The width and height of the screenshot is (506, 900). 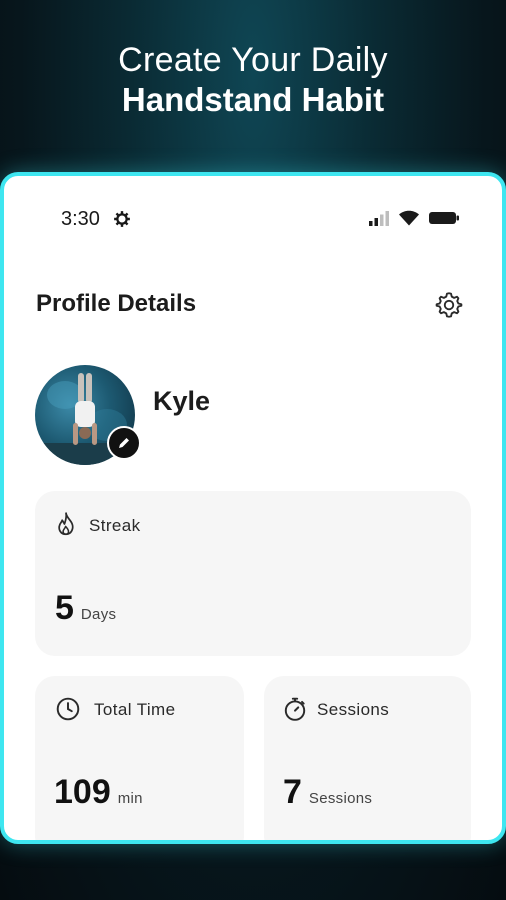 I want to click on headline-line-2: Handstand Habit, so click(x=253, y=99).